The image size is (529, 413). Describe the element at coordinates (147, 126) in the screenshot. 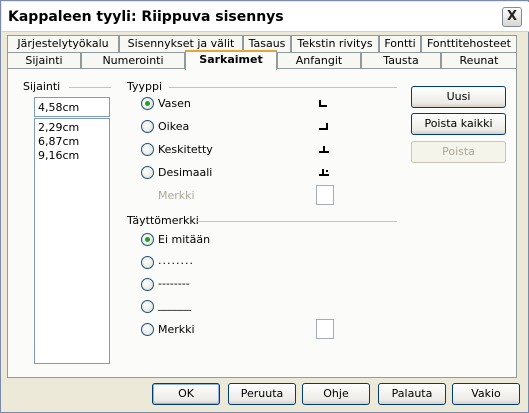

I see `radio-oikea` at that location.